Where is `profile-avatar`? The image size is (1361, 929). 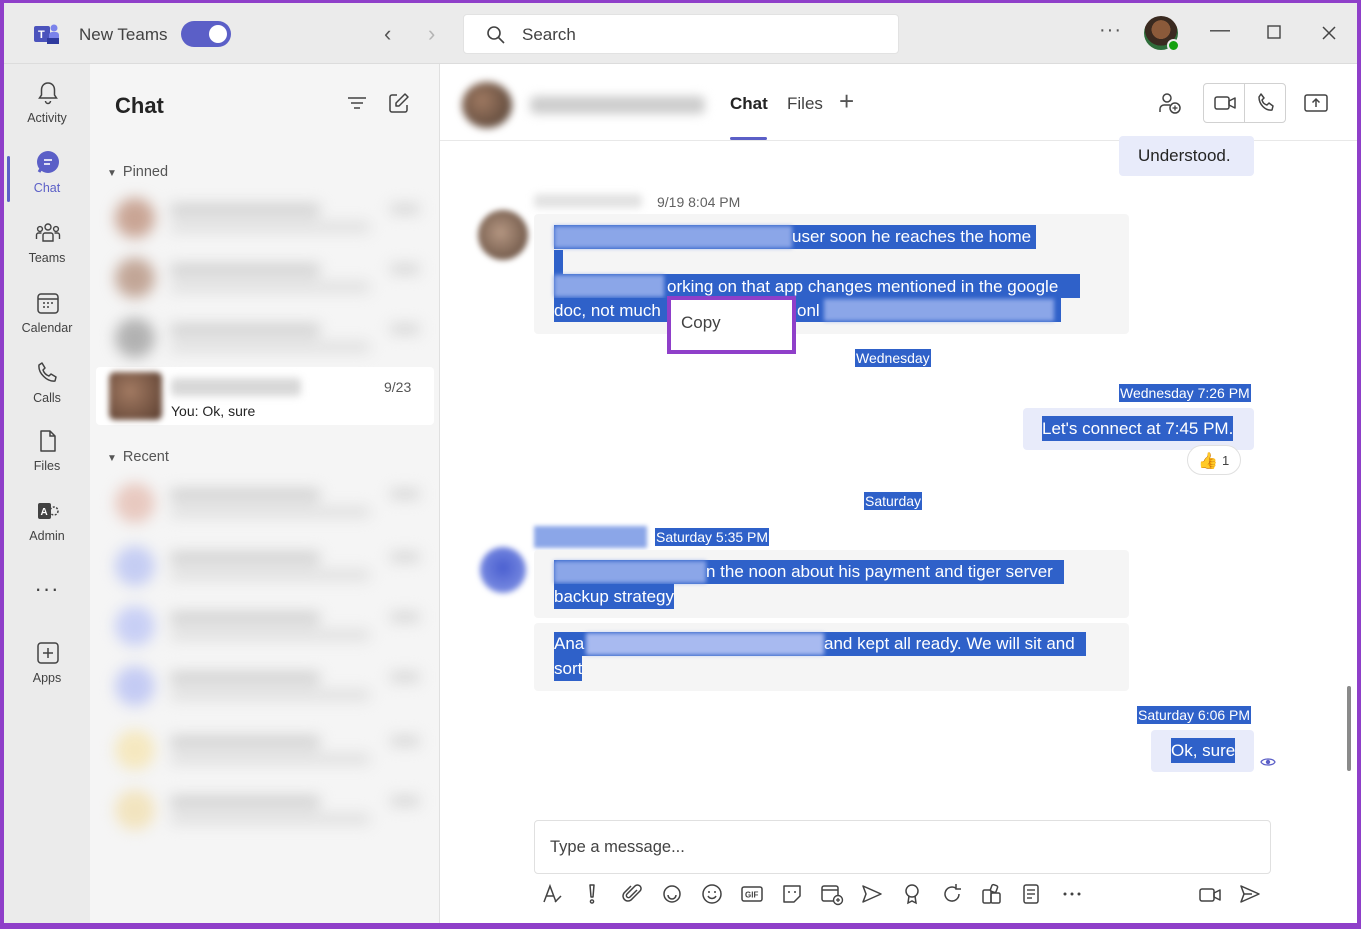
profile-avatar is located at coordinates (1162, 34).